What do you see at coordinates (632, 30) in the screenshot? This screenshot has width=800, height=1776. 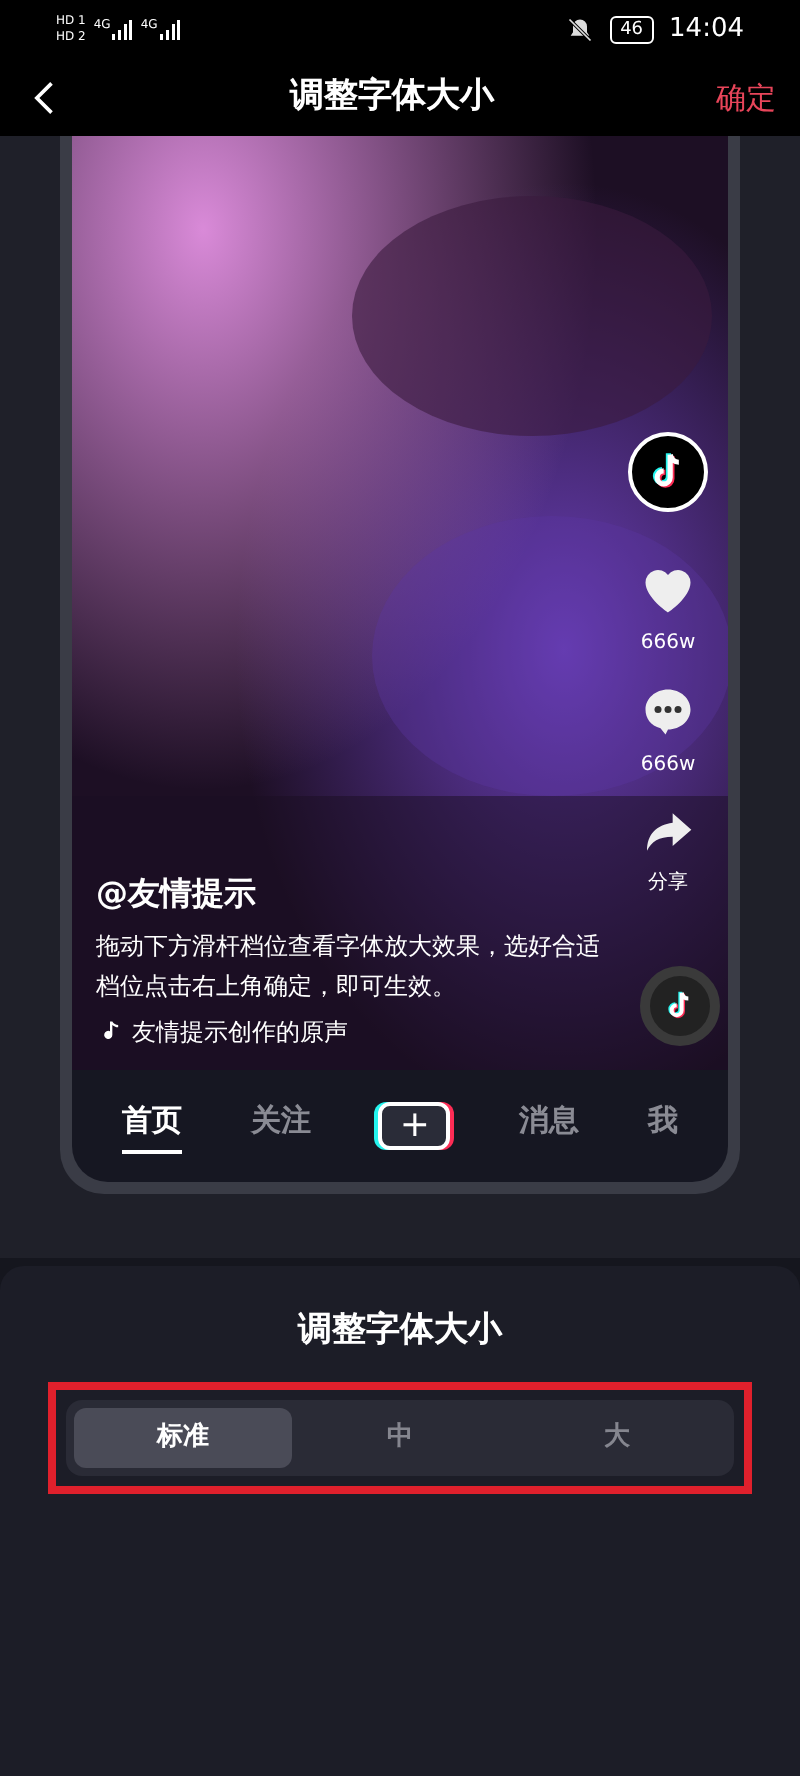 I see `battery-indicator: 46` at bounding box center [632, 30].